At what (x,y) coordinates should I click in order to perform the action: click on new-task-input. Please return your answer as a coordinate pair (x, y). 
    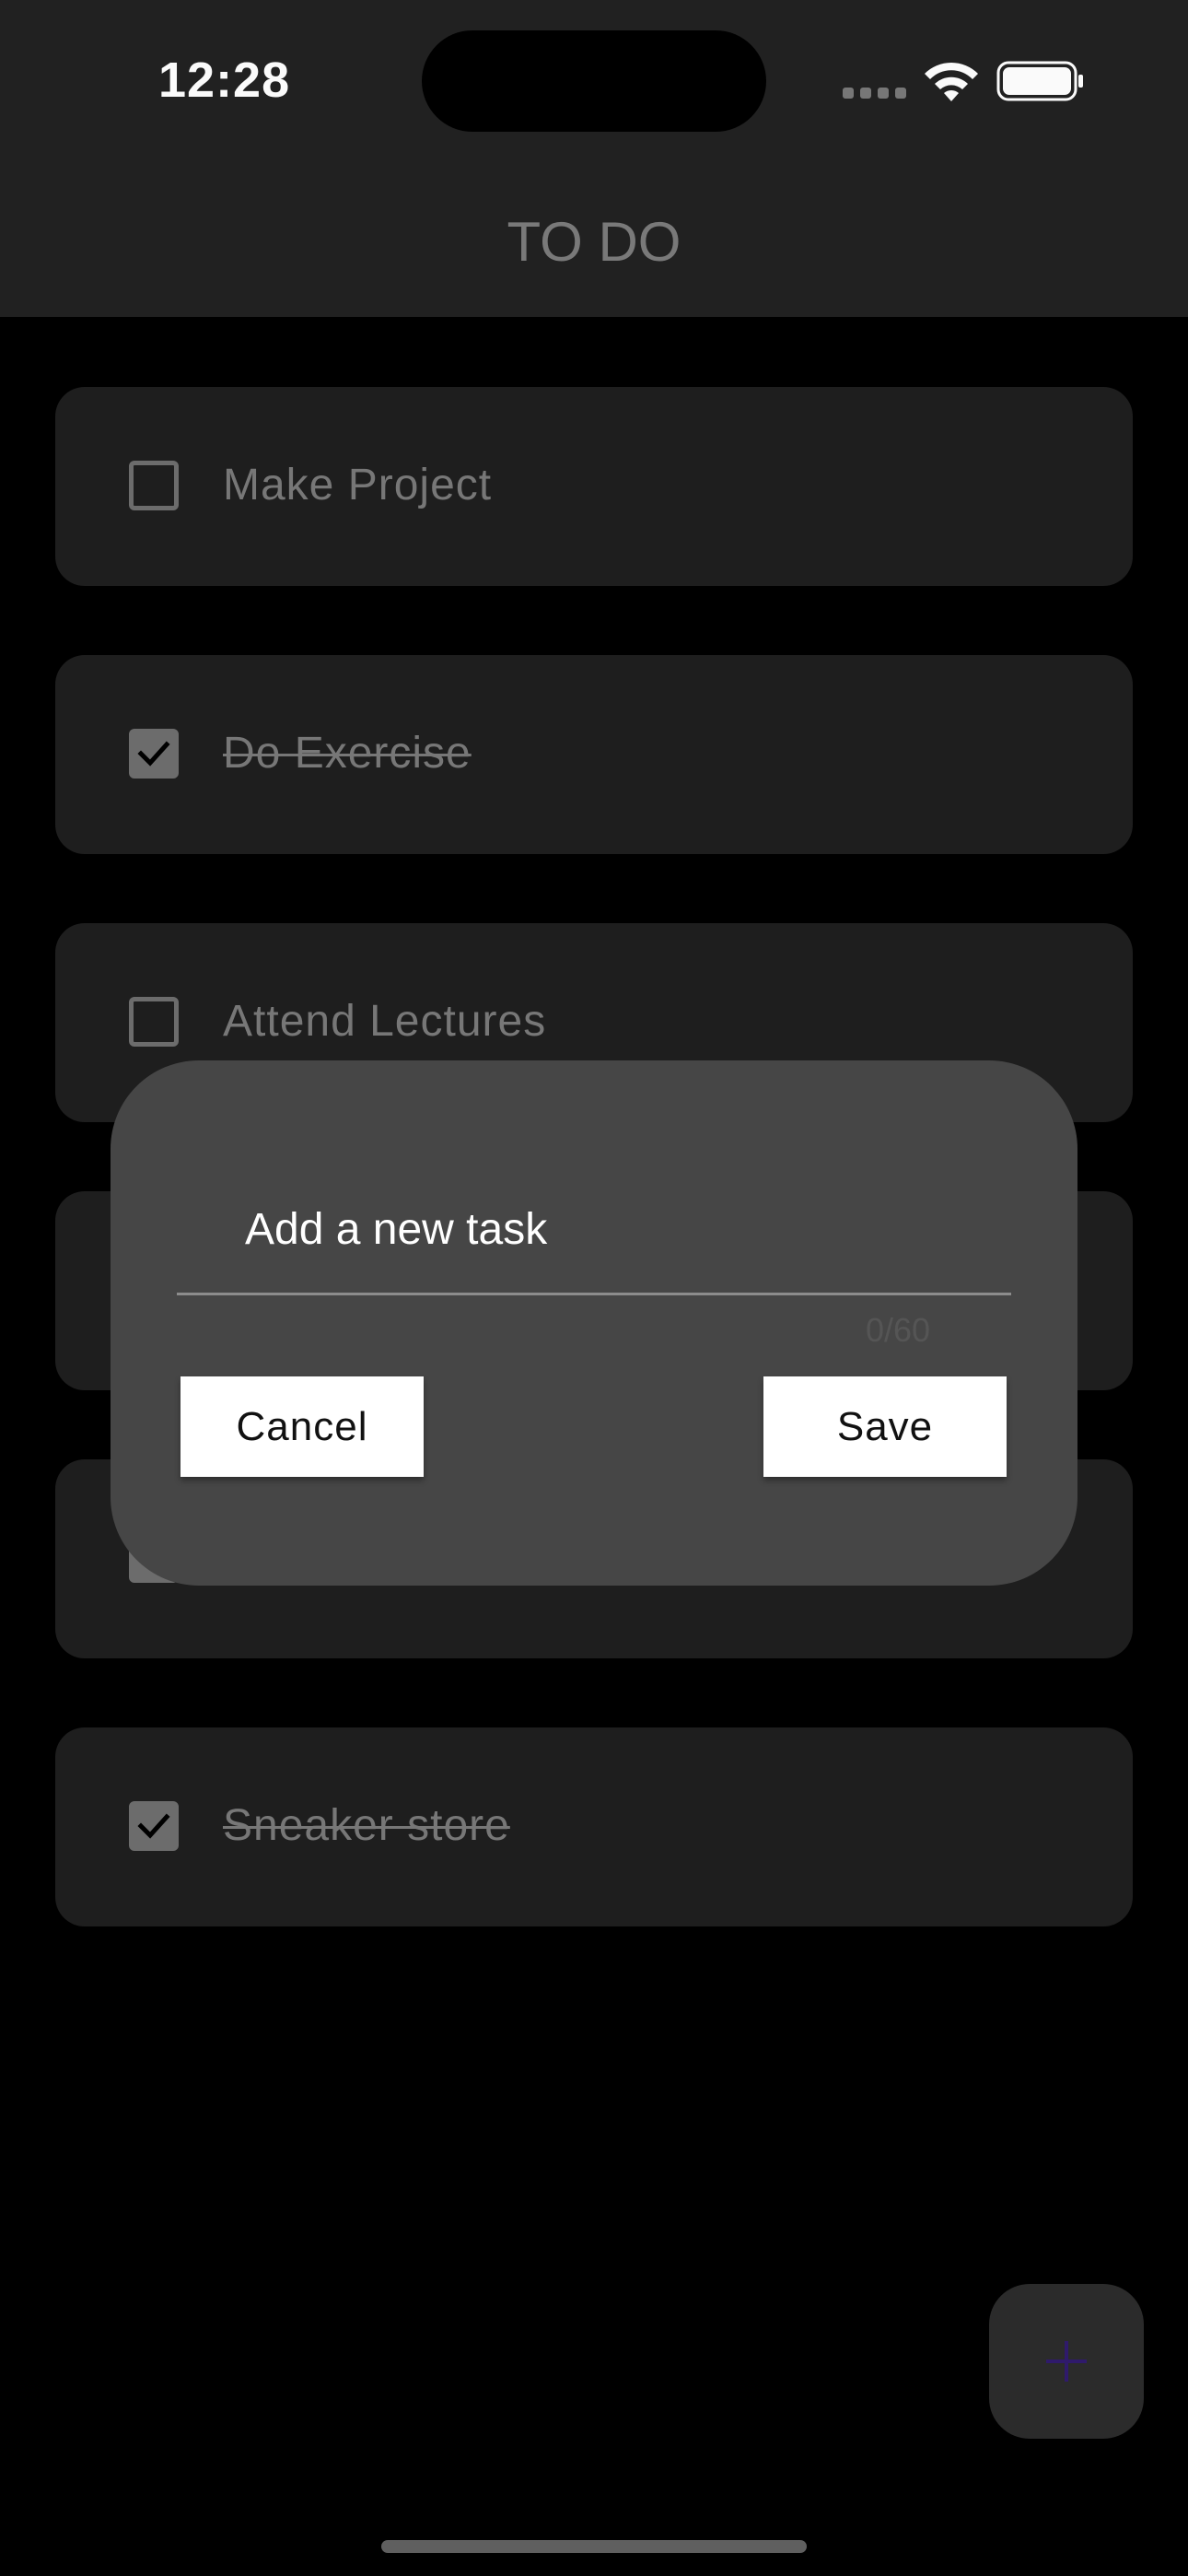
    Looking at the image, I should click on (594, 1230).